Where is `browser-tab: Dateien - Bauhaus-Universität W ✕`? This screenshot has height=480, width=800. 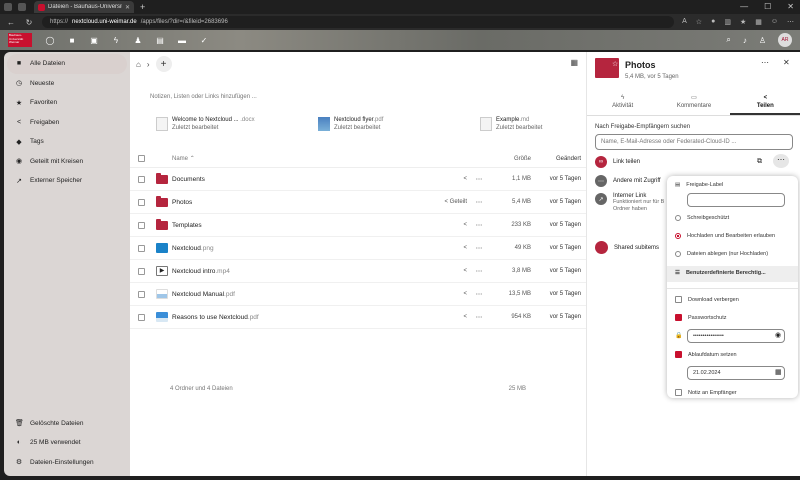 browser-tab: Dateien - Bauhaus-Universität W ✕ is located at coordinates (84, 7).